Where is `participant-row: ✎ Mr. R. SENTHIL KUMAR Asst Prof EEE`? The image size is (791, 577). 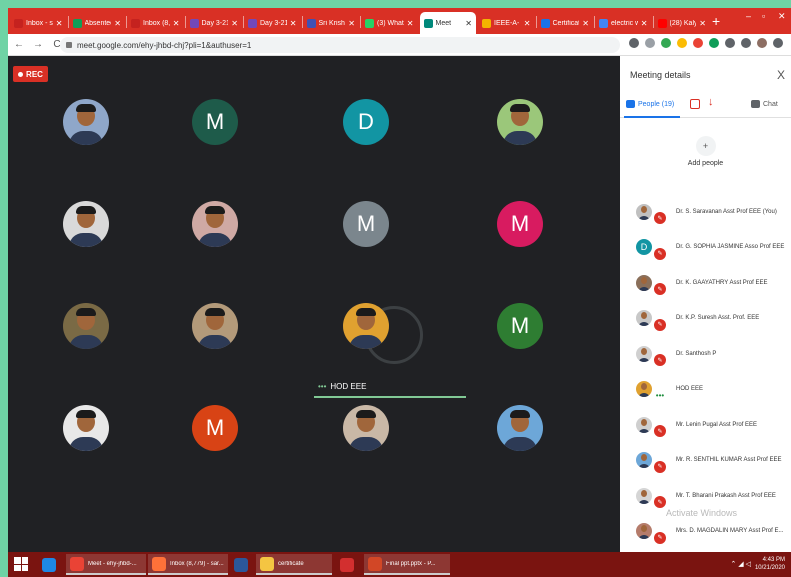
participant-row: ✎ Mr. R. SENTHIL KUMAR Asst Prof EEE is located at coordinates (705, 461).